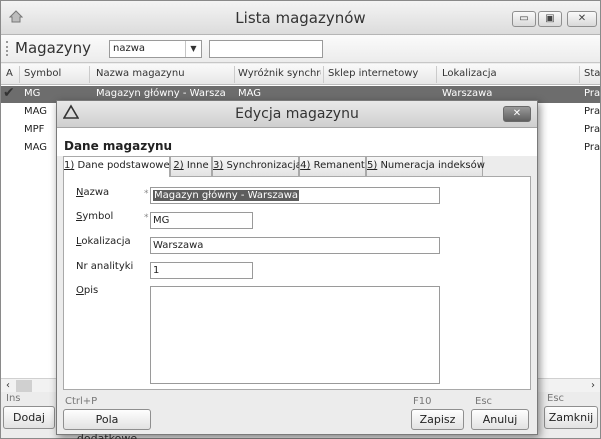 Image resolution: width=601 pixels, height=439 pixels. What do you see at coordinates (161, 93) in the screenshot?
I see `row-name: Magazyn główny - Warsza` at bounding box center [161, 93].